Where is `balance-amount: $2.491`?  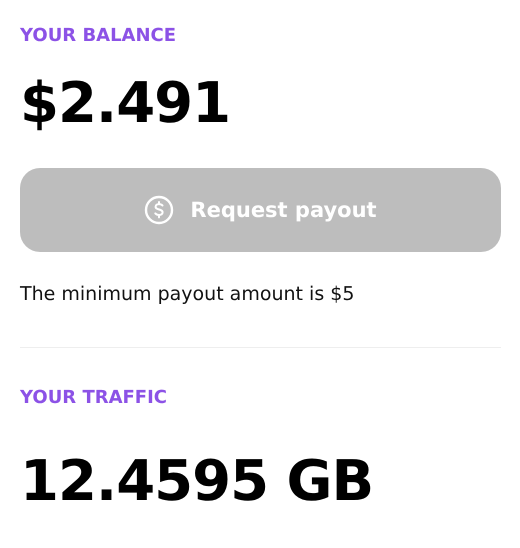 balance-amount: $2.491 is located at coordinates (126, 104).